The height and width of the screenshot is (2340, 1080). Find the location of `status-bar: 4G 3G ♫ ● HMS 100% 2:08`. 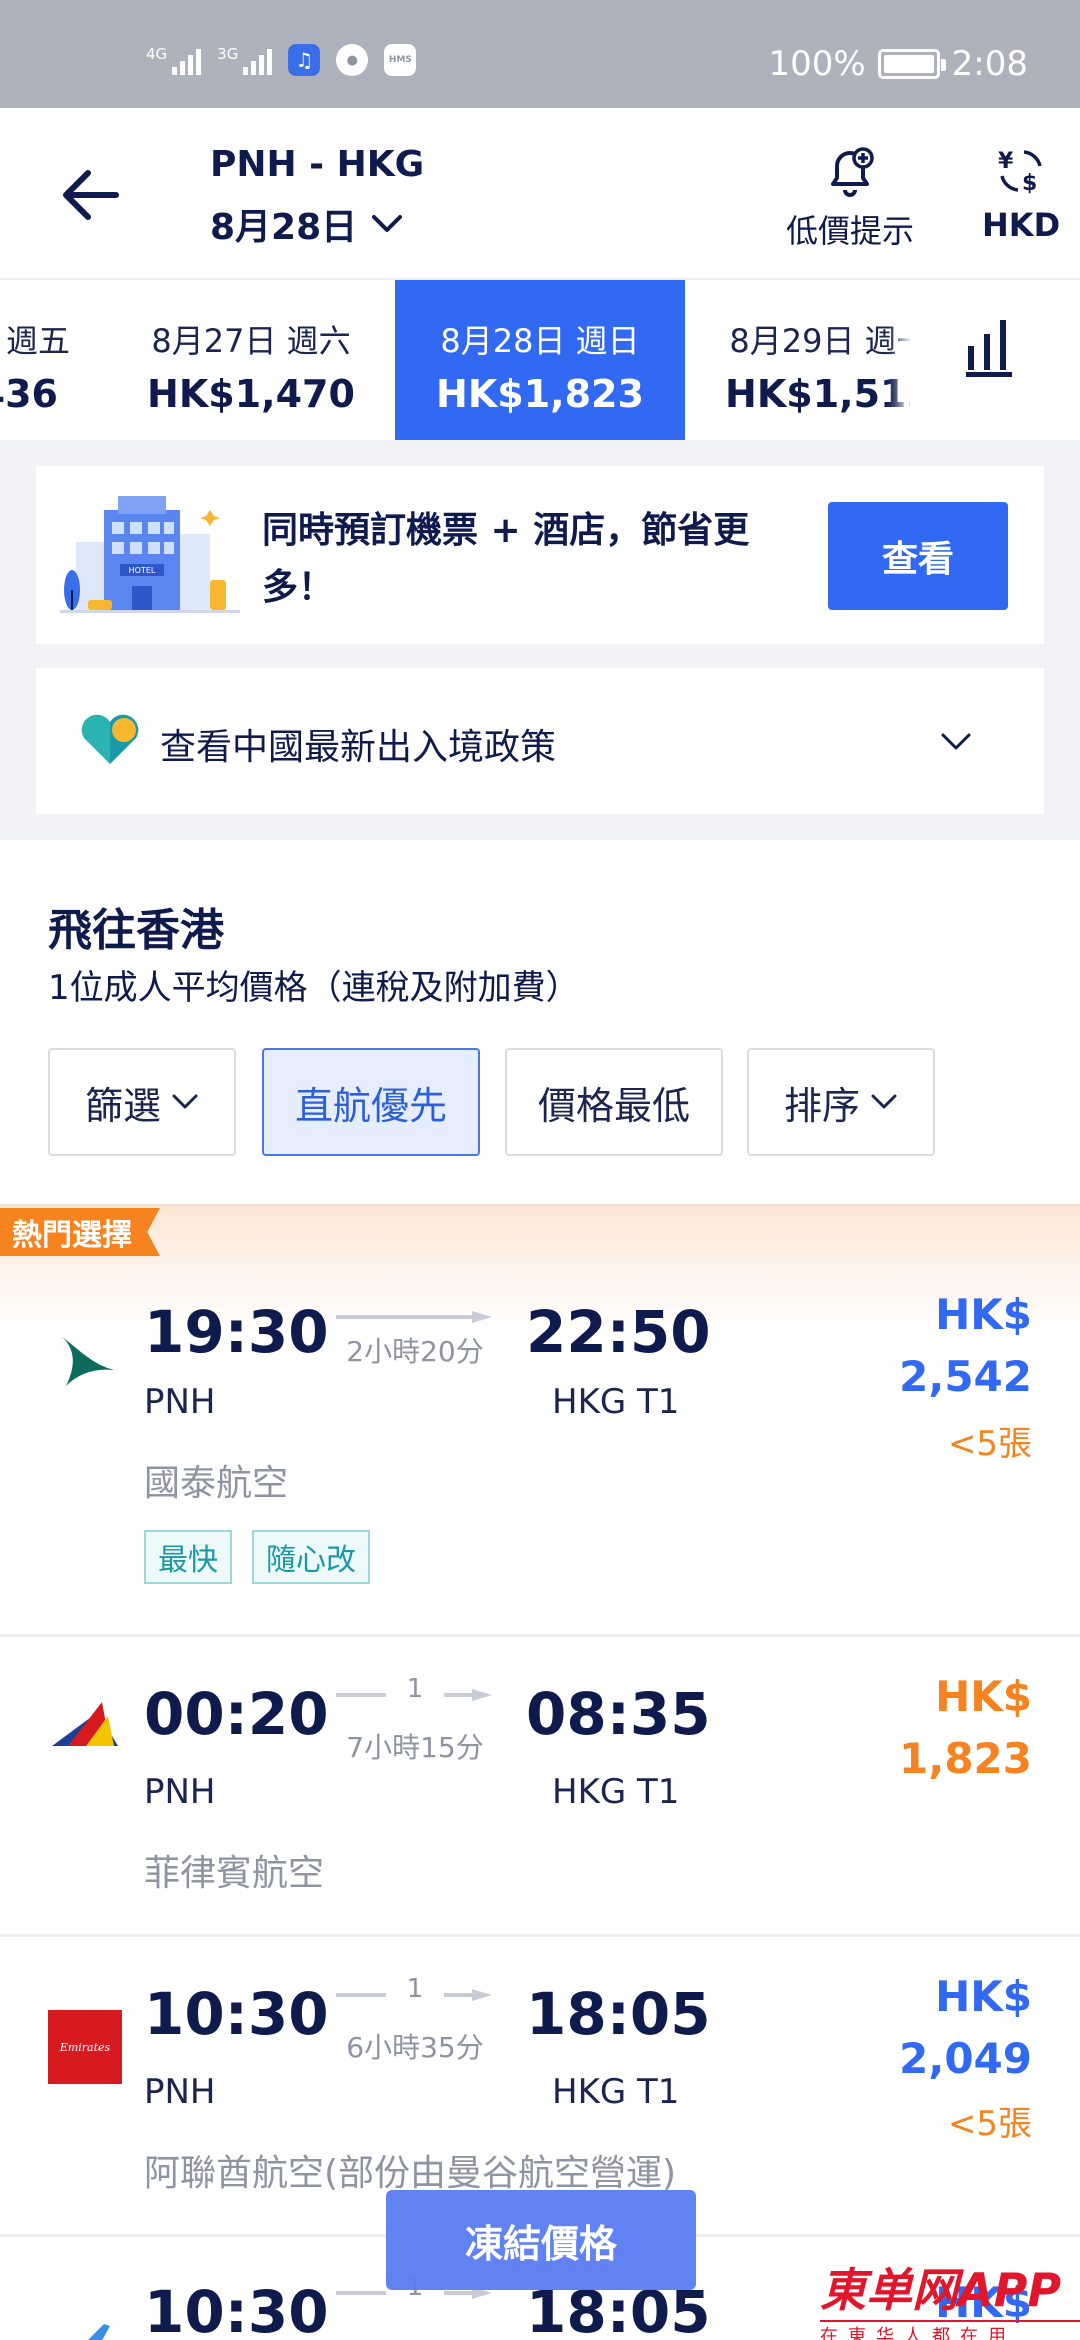

status-bar: 4G 3G ♫ ● HMS 100% 2:08 is located at coordinates (540, 54).